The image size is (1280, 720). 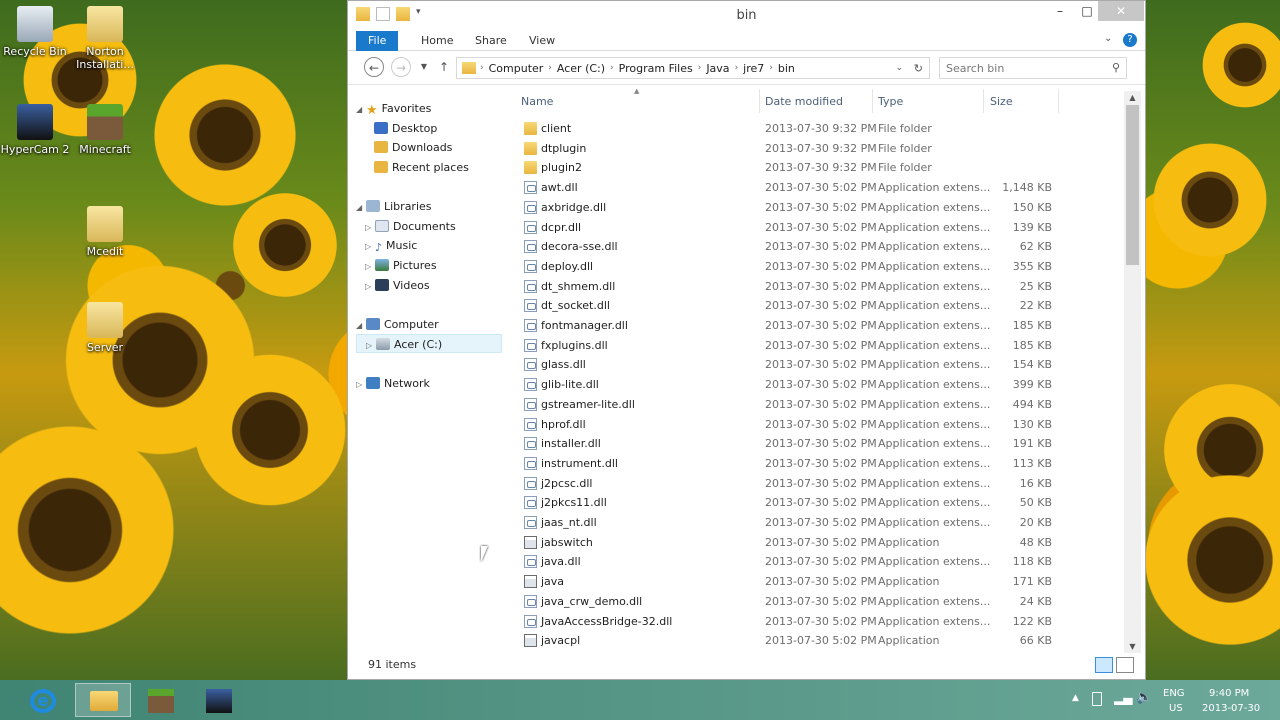 What do you see at coordinates (444, 67) in the screenshot?
I see `up-button: ↑` at bounding box center [444, 67].